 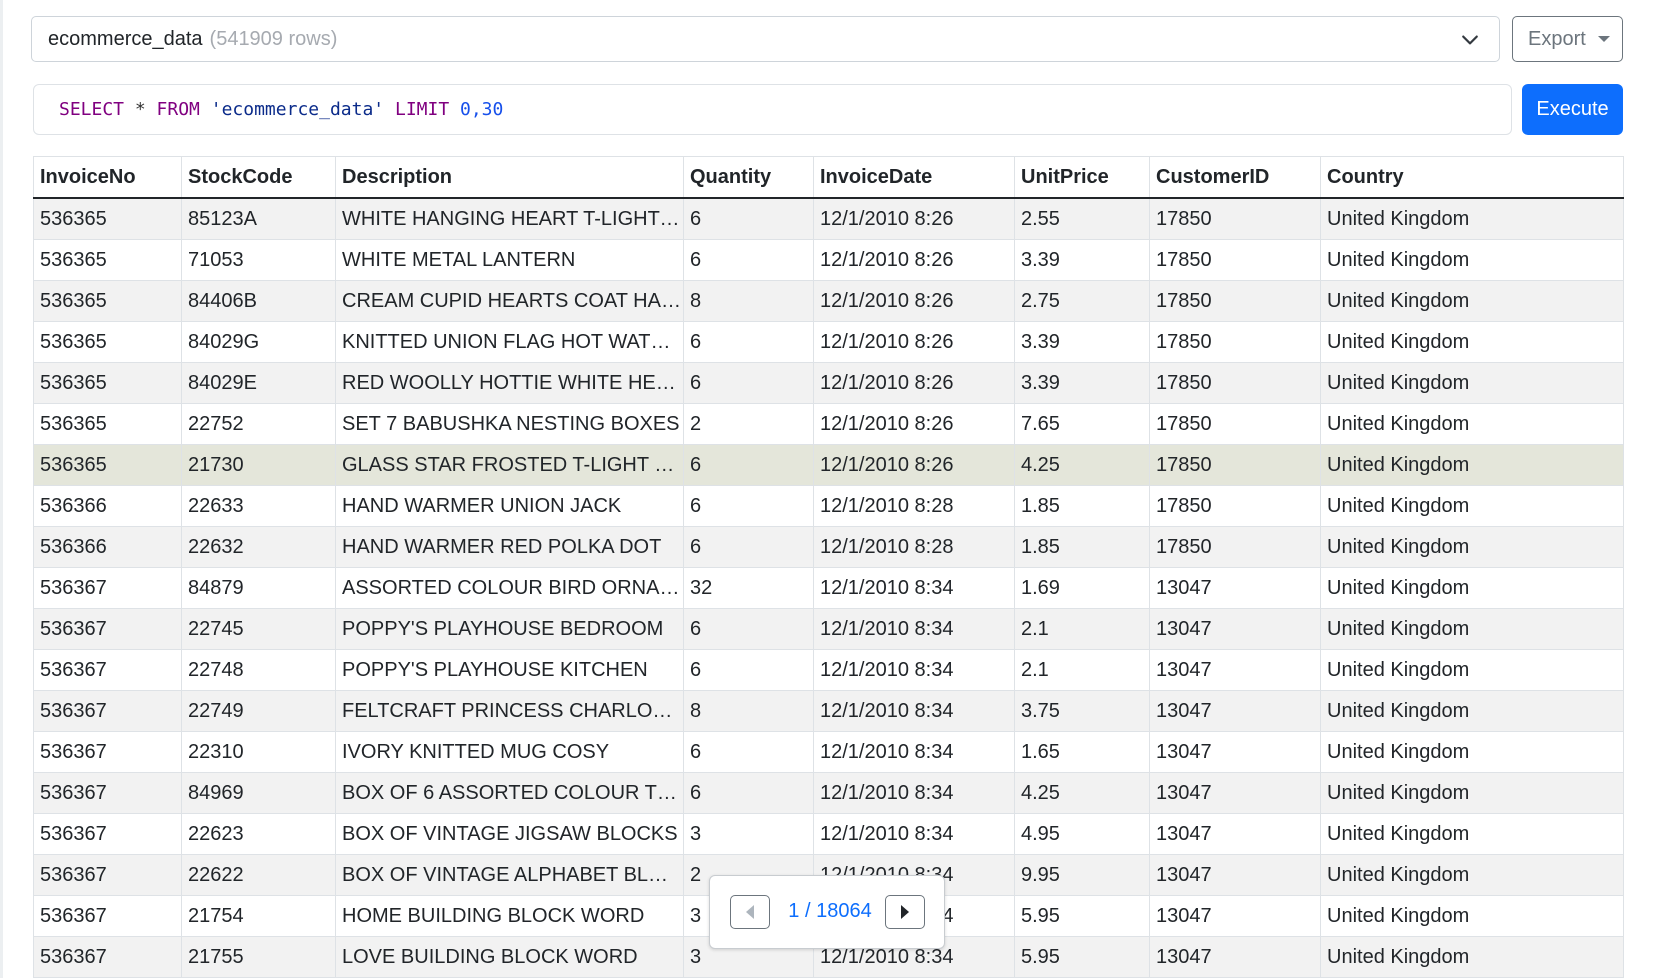 What do you see at coordinates (258, 342) in the screenshot?
I see `cell-stockcode: 84029G` at bounding box center [258, 342].